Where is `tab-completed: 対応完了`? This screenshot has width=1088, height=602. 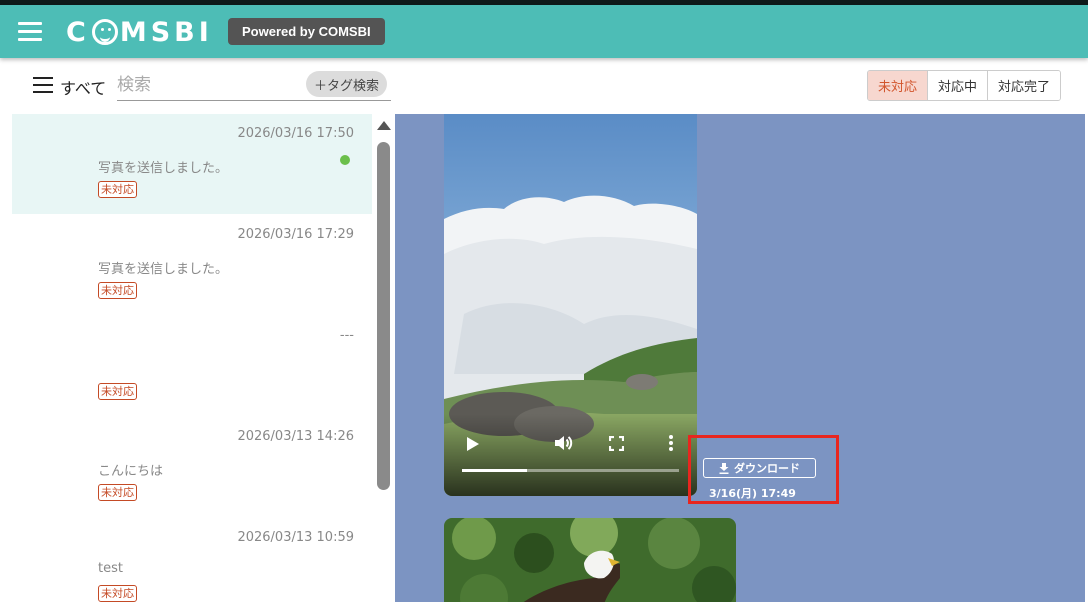
tab-completed: 対応完了 is located at coordinates (1024, 85).